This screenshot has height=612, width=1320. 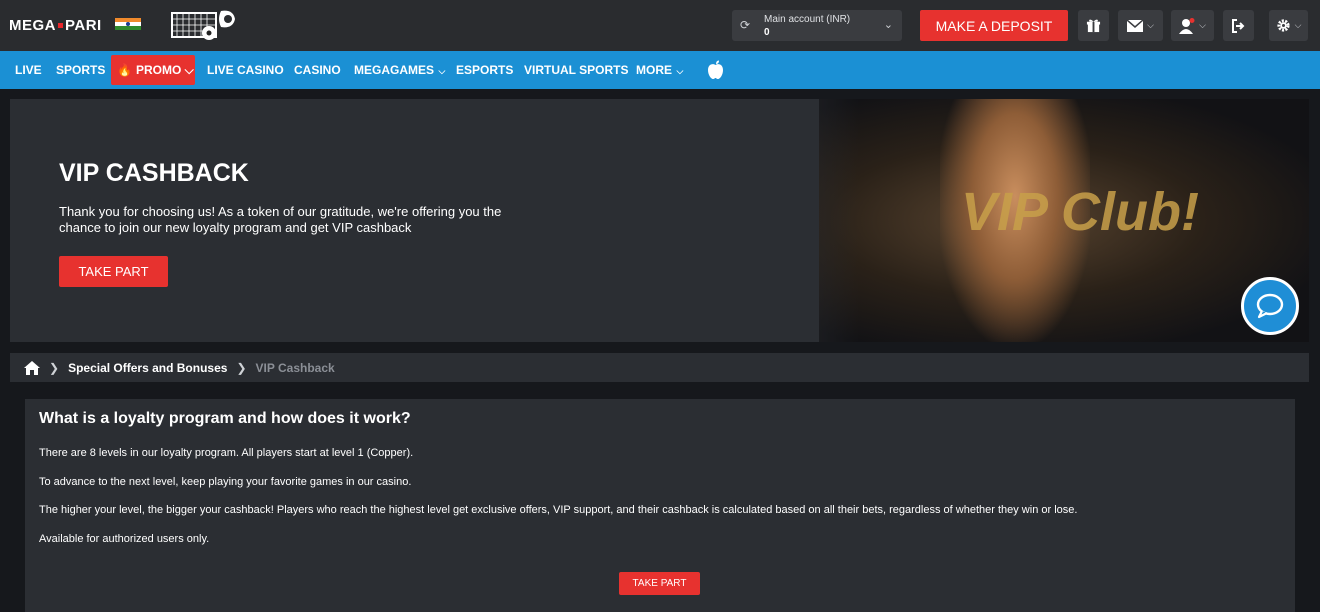 I want to click on messages-button: ⌵, so click(x=1140, y=25).